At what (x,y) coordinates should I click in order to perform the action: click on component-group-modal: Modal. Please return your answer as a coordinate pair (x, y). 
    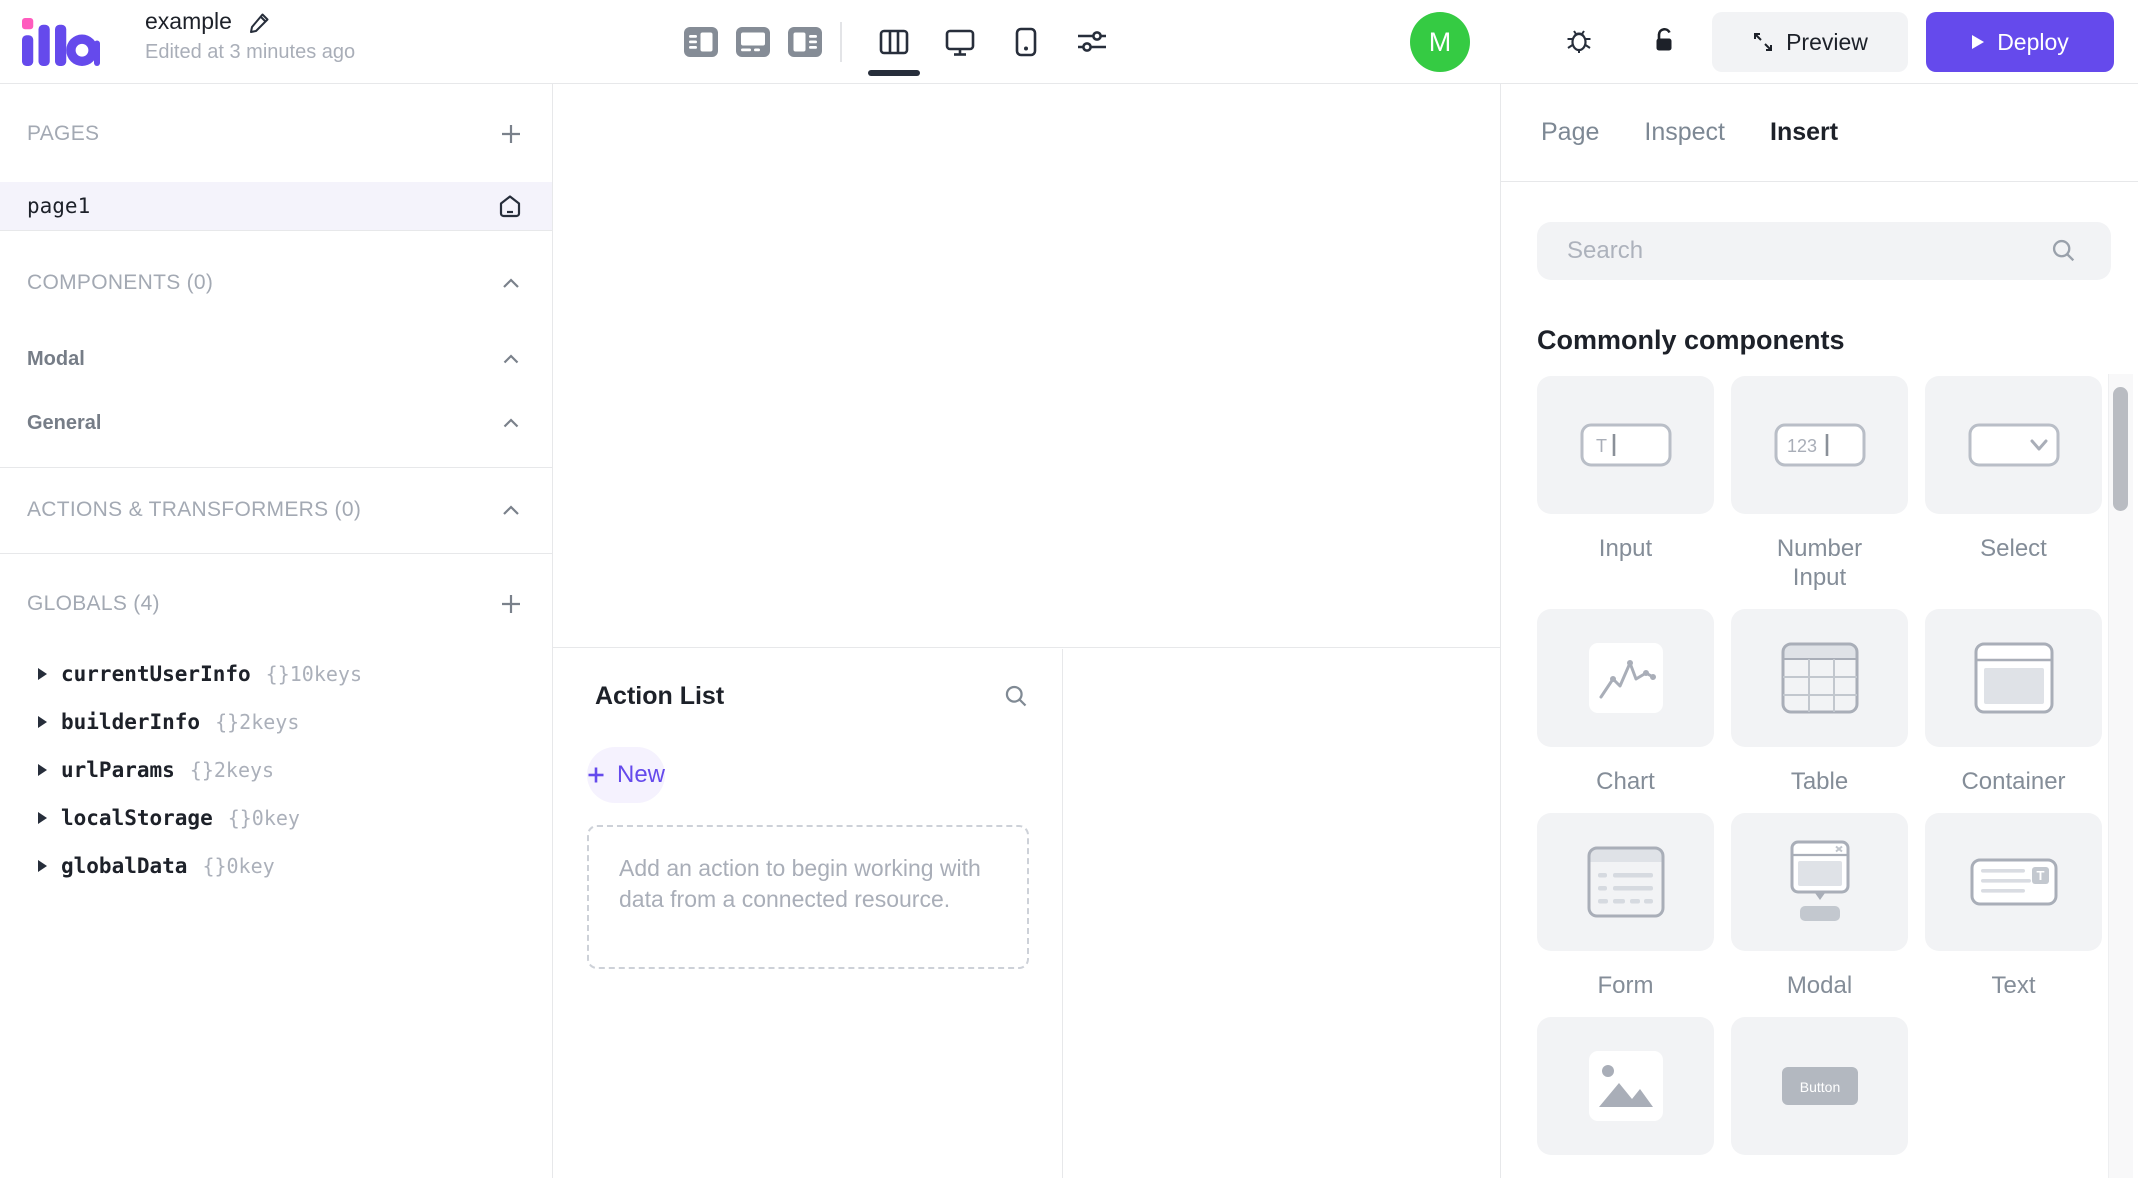
    Looking at the image, I should click on (276, 359).